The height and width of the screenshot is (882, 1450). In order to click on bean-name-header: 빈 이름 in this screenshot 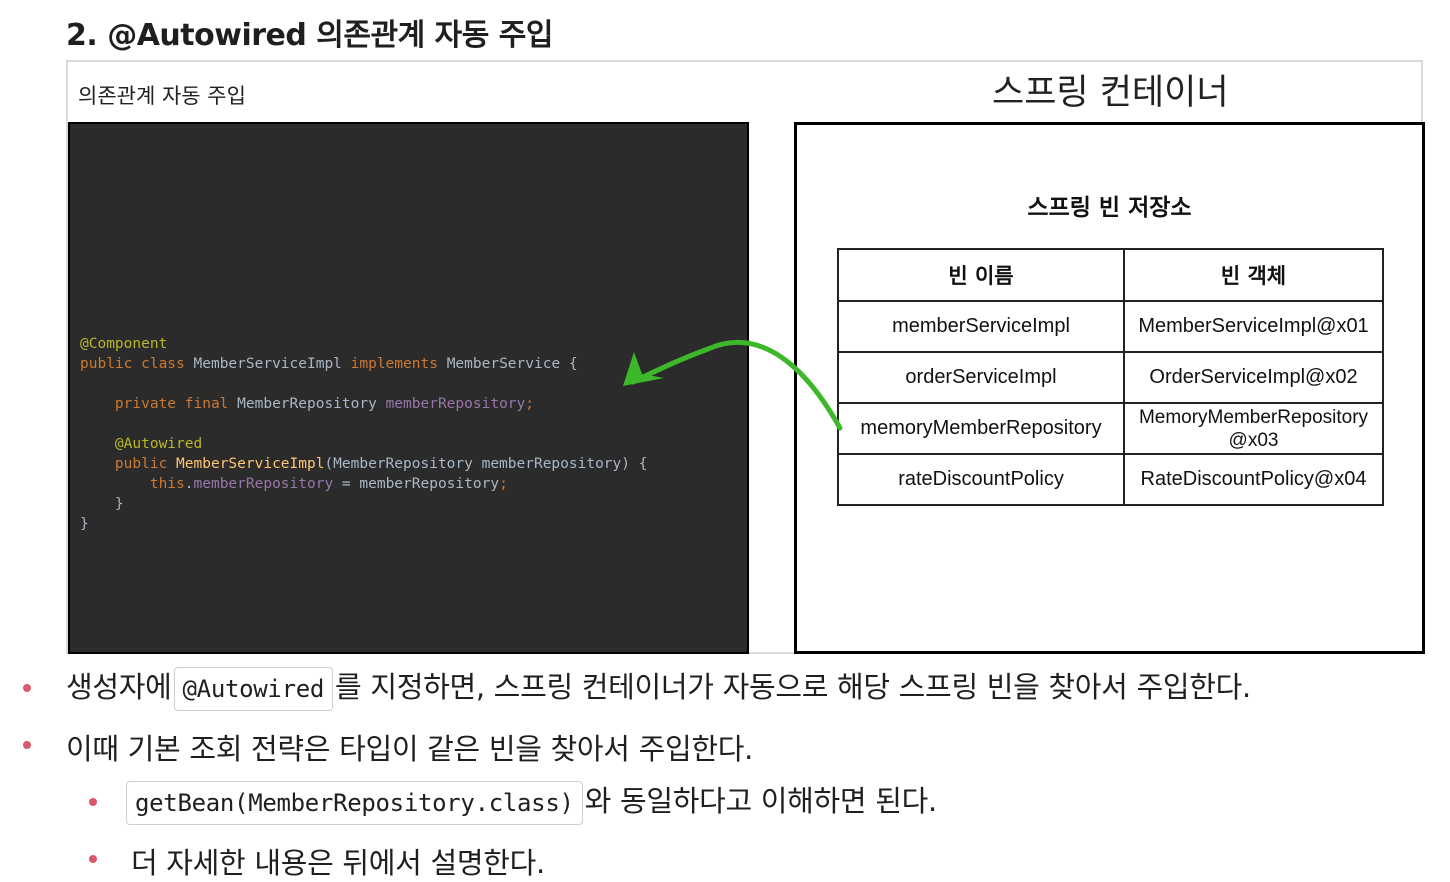, I will do `click(981, 275)`.